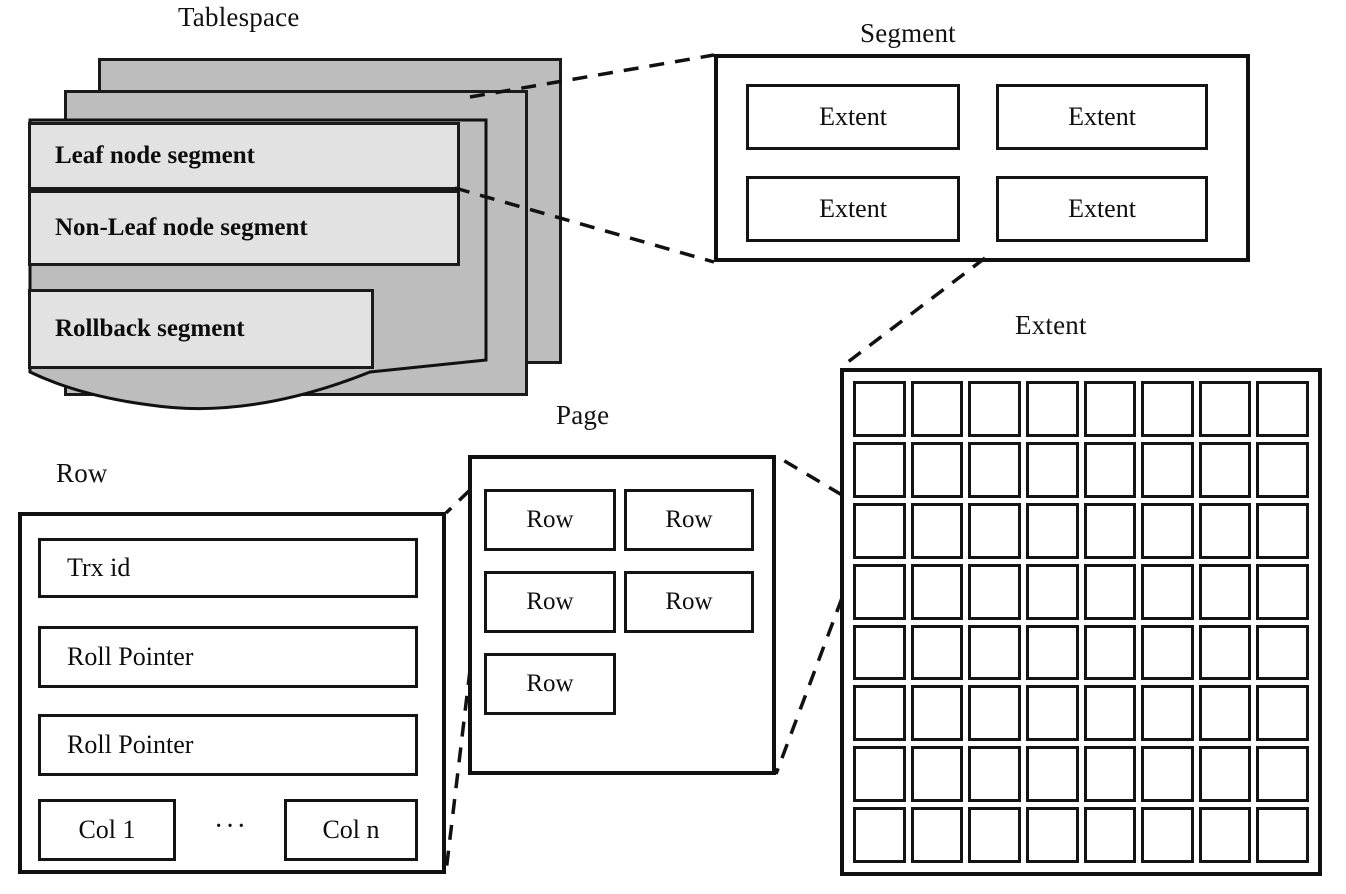 The height and width of the screenshot is (894, 1346). I want to click on page-row-4-label: Row, so click(689, 601).